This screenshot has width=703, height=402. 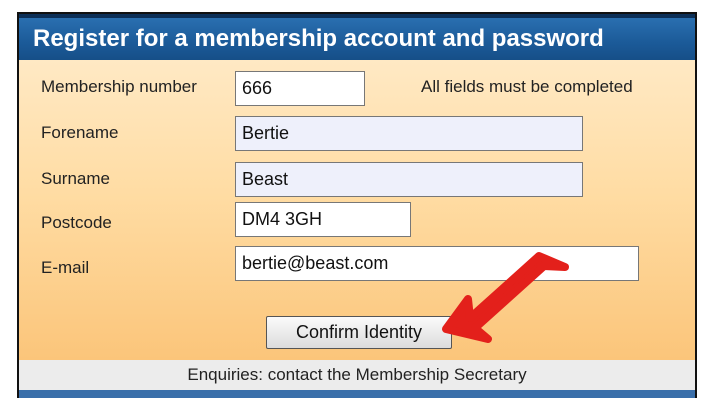 I want to click on bottom-bar, so click(x=357, y=394).